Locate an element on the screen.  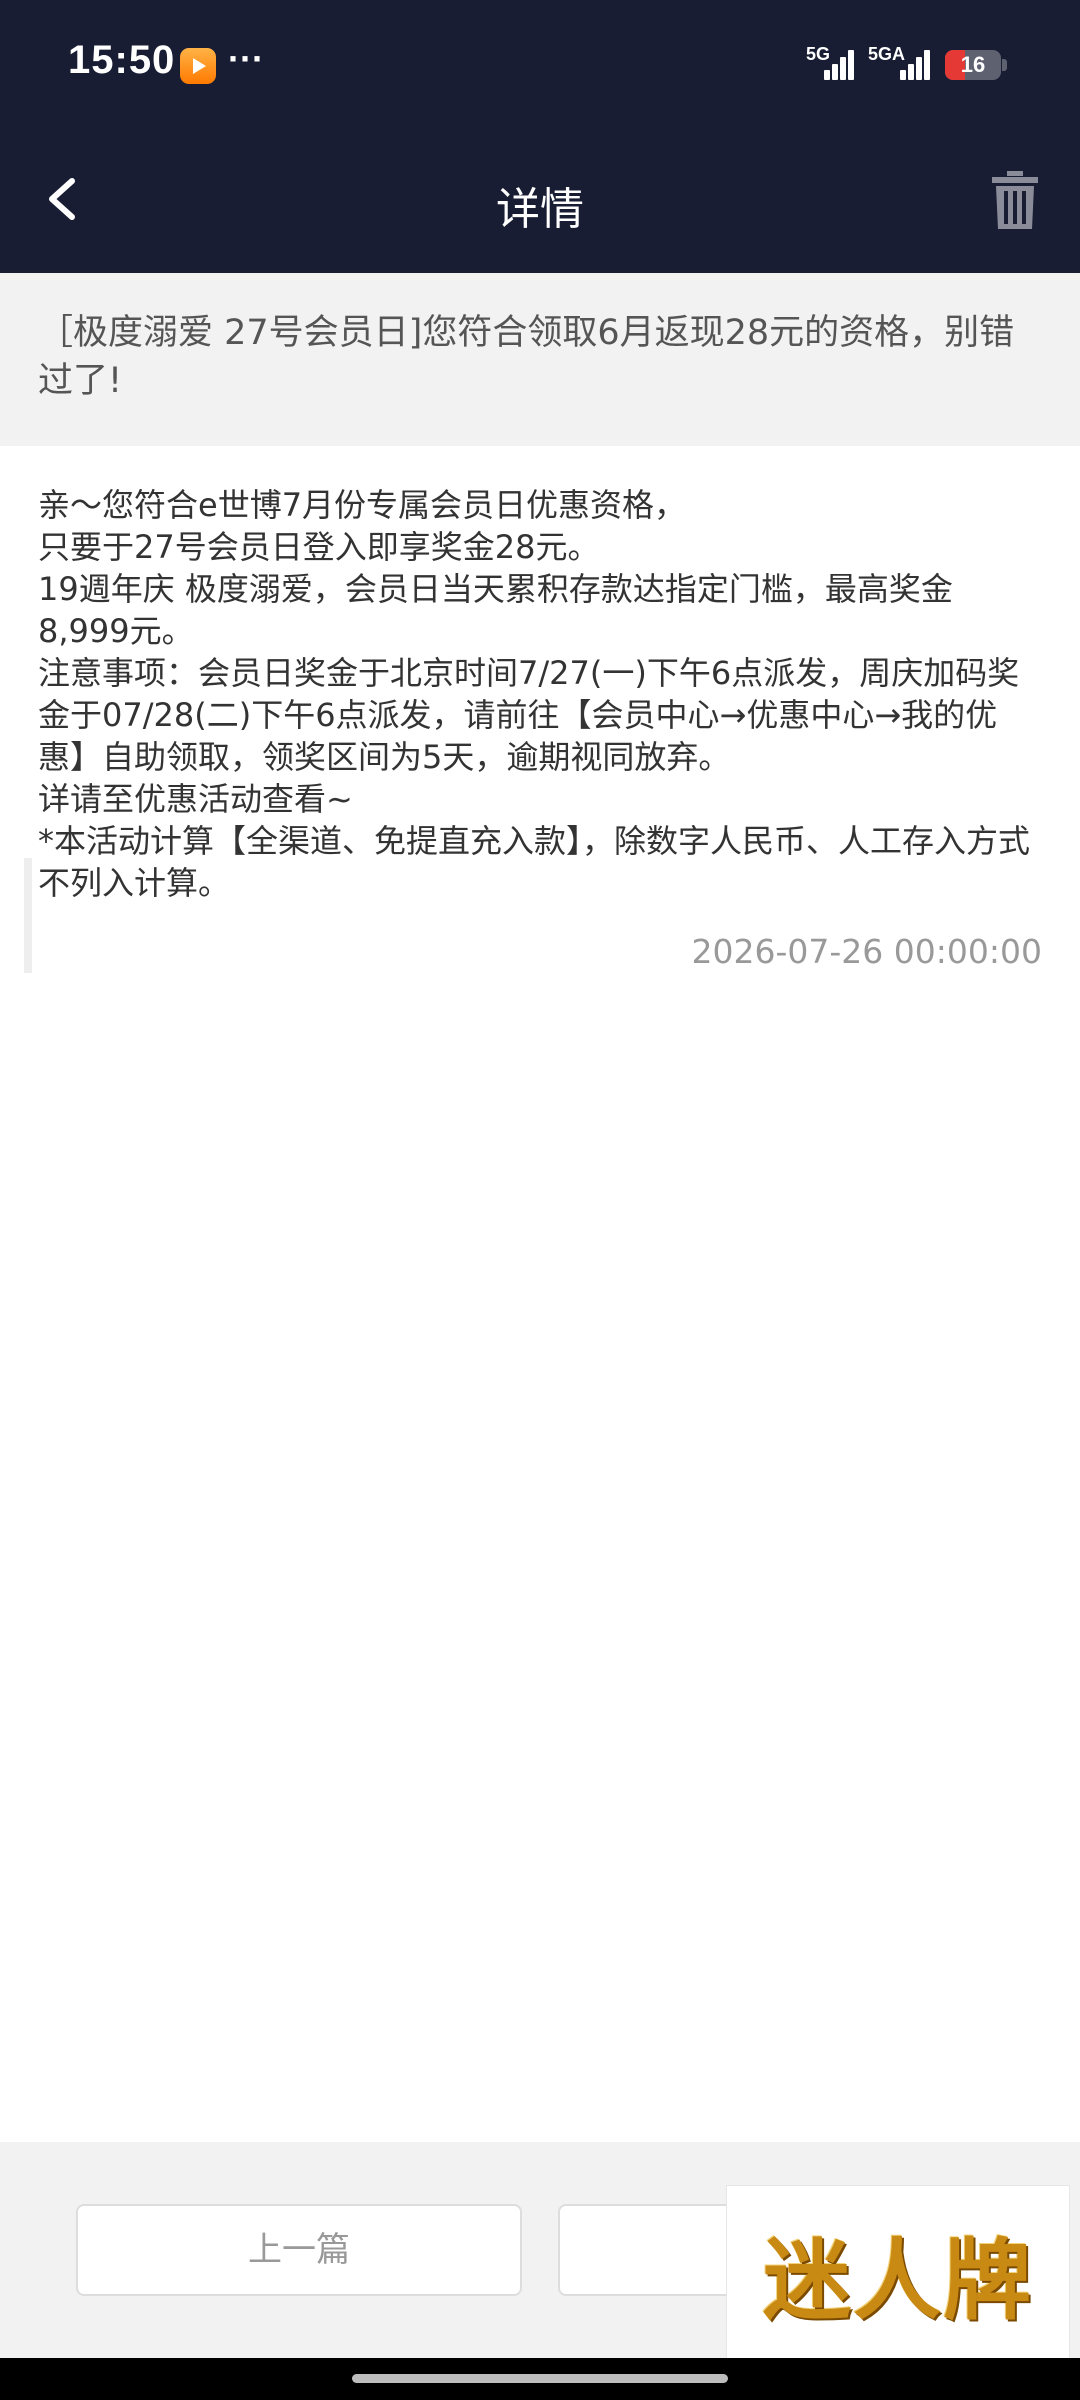
nav-bar: 详情 is located at coordinates (540, 199).